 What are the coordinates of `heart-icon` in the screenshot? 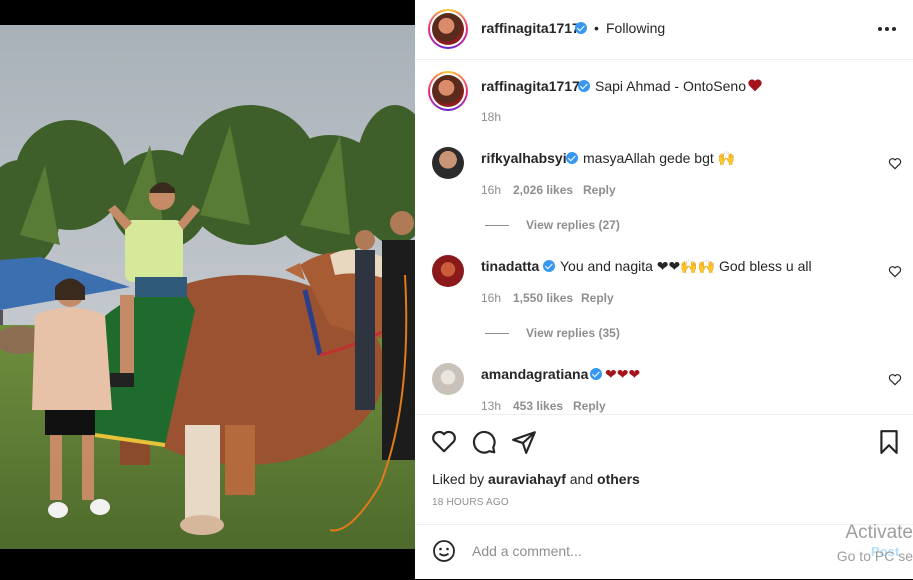 It's located at (444, 442).